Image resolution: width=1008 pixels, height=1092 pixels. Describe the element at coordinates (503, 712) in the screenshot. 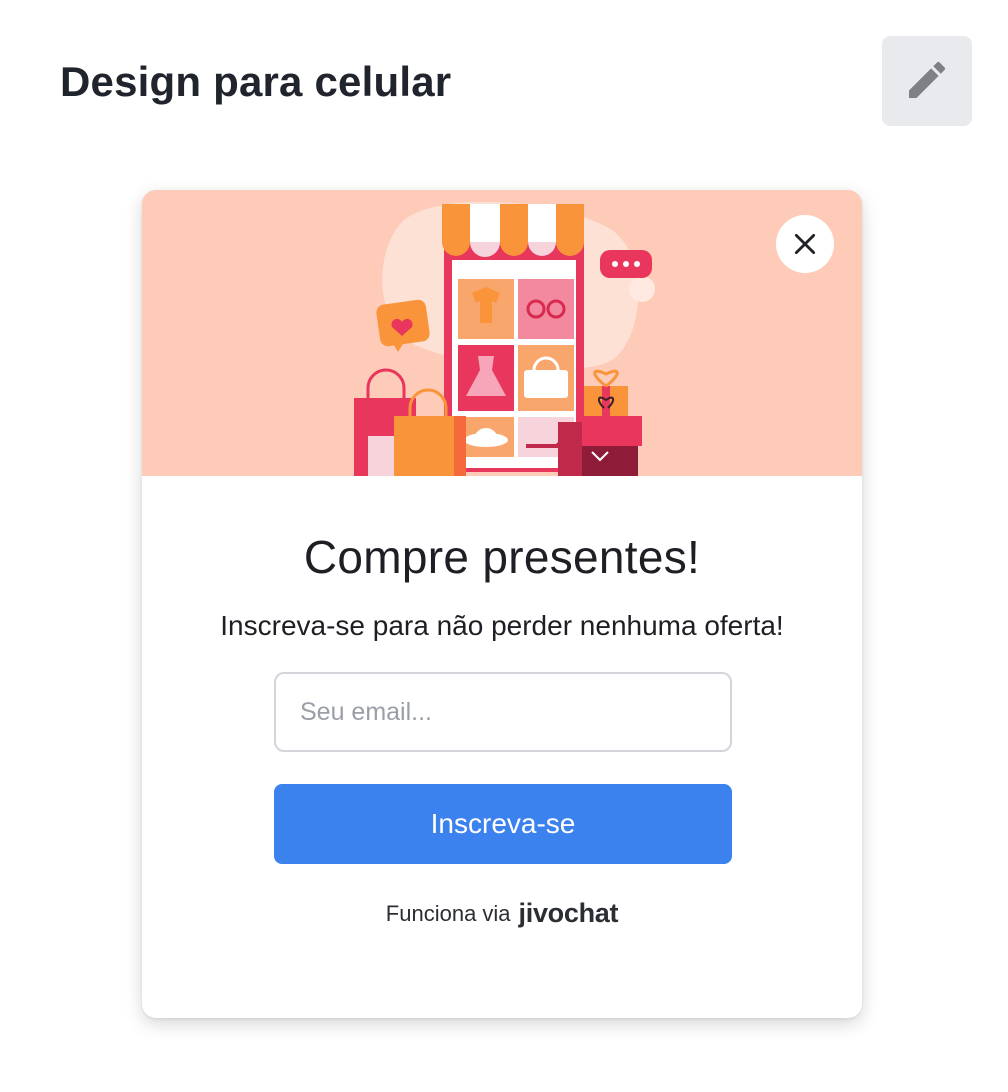

I see `email-field` at that location.